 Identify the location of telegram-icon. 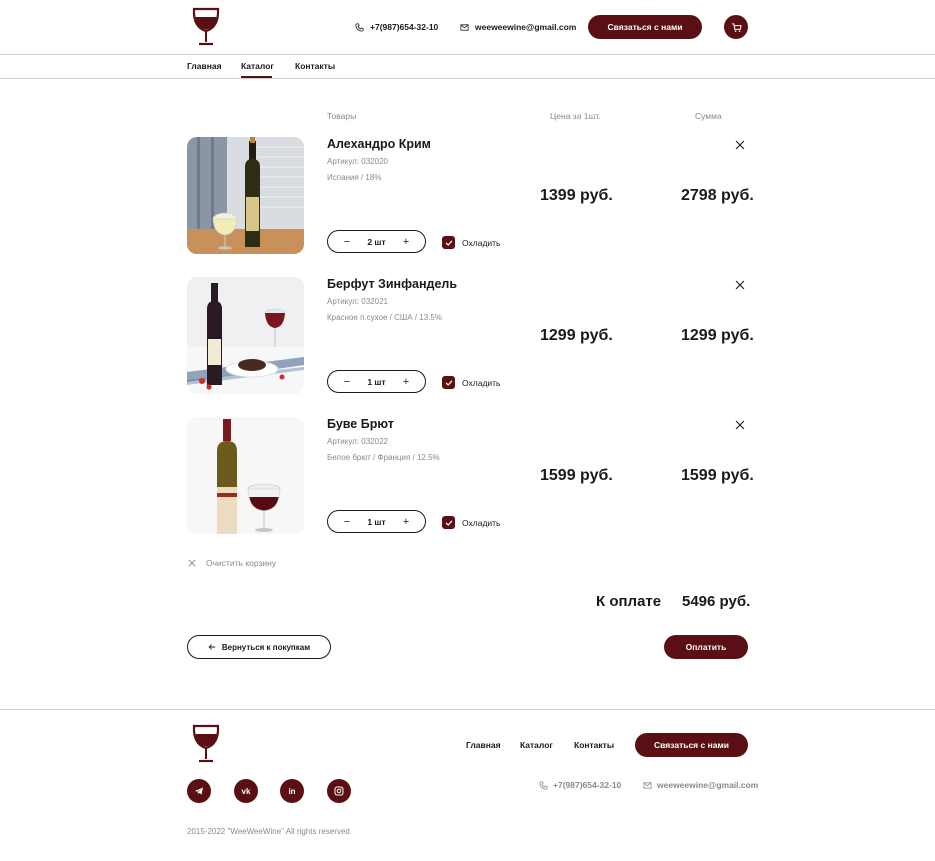
(199, 791).